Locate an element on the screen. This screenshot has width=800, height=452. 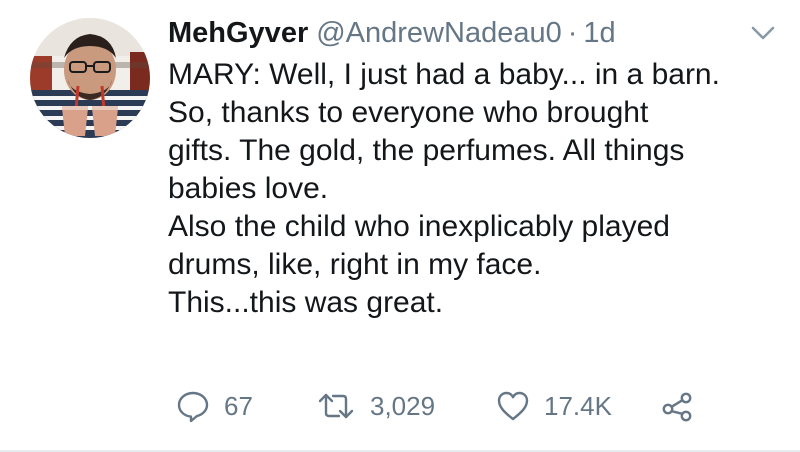
like-button: 17.4K is located at coordinates (554, 406).